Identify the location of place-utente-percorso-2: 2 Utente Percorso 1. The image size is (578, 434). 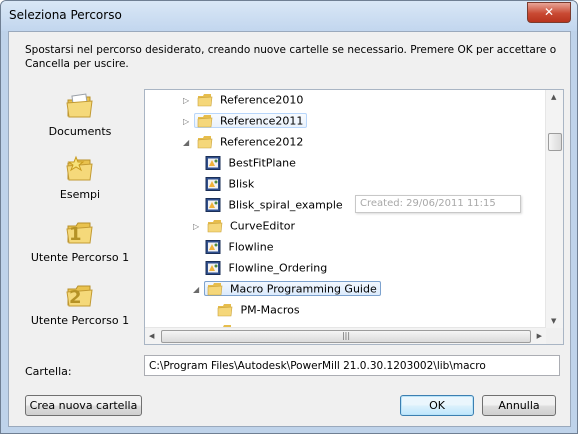
(80, 303).